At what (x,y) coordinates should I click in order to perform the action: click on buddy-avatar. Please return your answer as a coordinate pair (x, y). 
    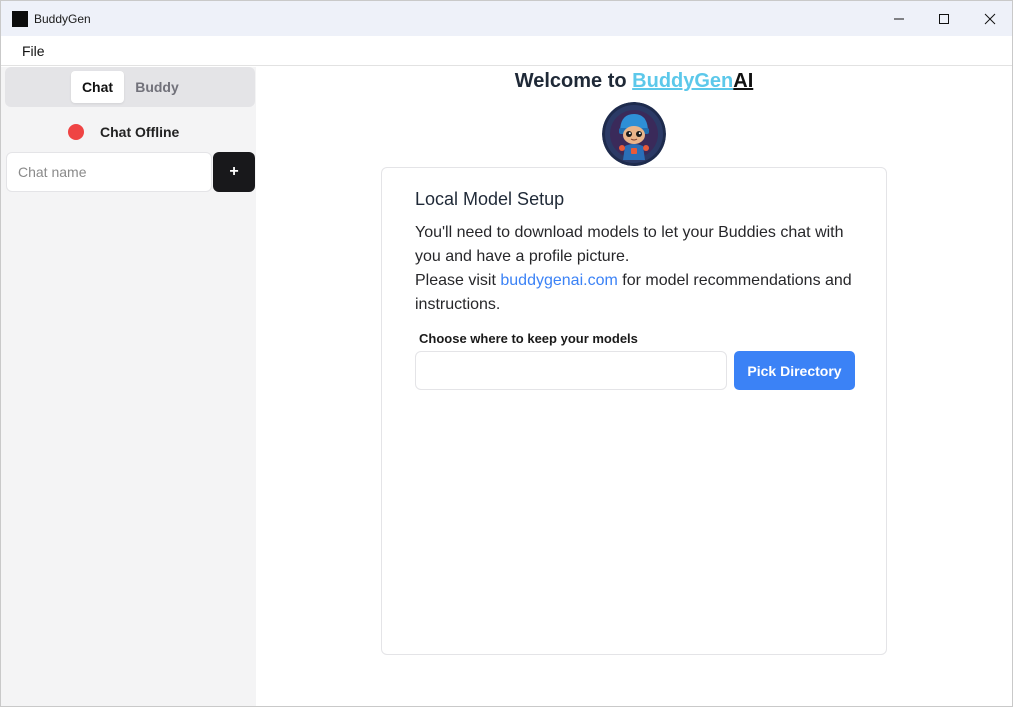
    Looking at the image, I should click on (634, 134).